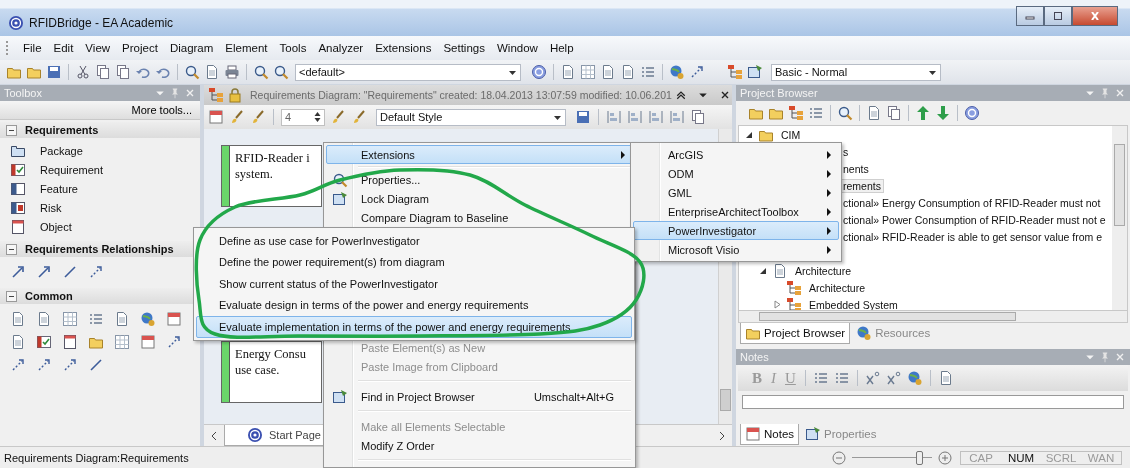  I want to click on requirement-element: RFID-Reader i system., so click(271, 176).